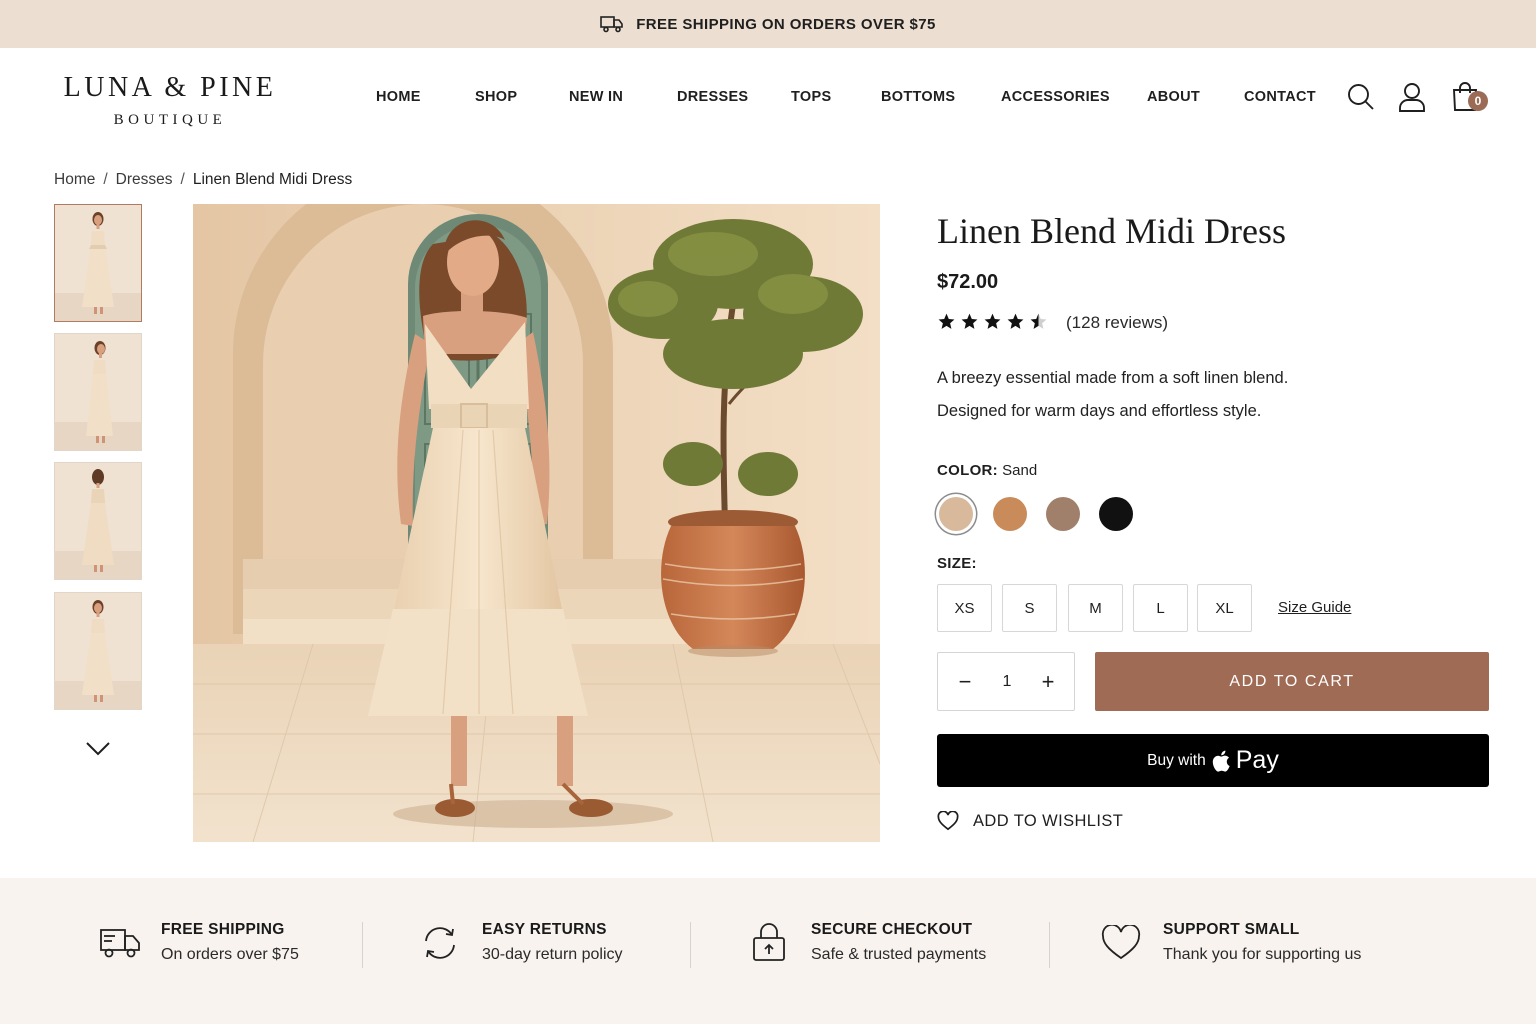 The height and width of the screenshot is (1024, 1536). I want to click on size-label: SIZE:, so click(957, 563).